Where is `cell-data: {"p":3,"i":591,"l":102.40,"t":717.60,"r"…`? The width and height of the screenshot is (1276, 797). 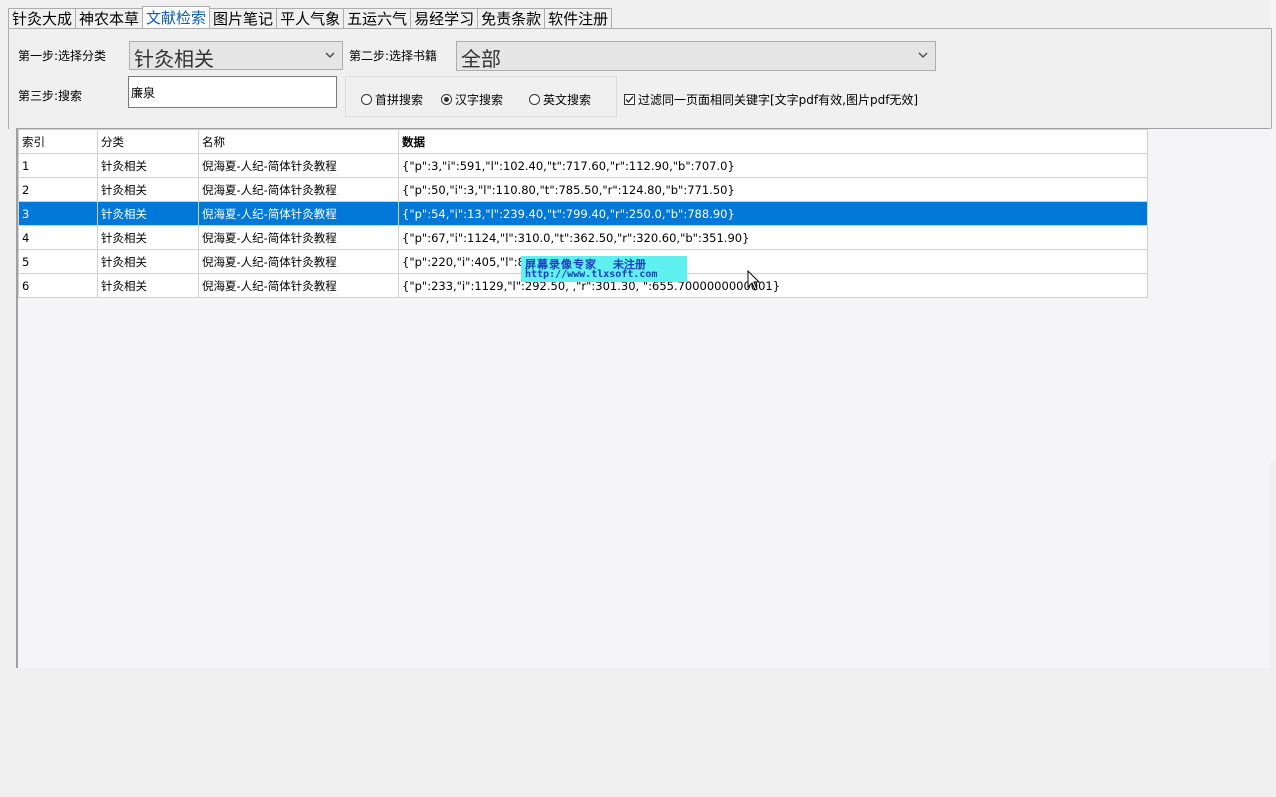 cell-data: {"p":3,"i":591,"l":102.40,"t":717.60,"r"… is located at coordinates (773, 165).